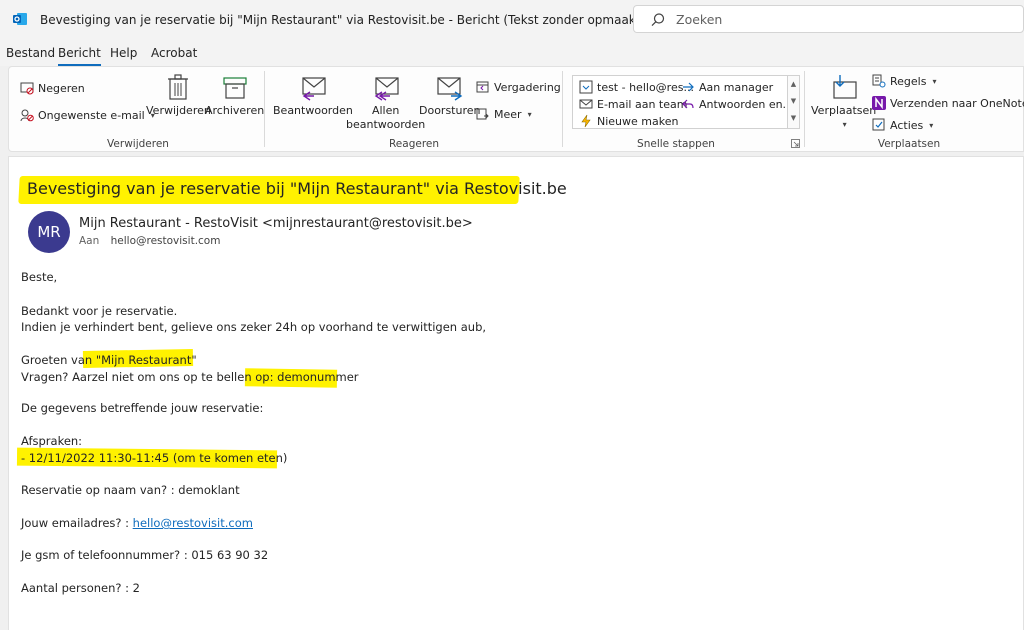 This screenshot has height=630, width=1024. Describe the element at coordinates (793, 118) in the screenshot. I see `expand-gallery-icon: ▼` at that location.